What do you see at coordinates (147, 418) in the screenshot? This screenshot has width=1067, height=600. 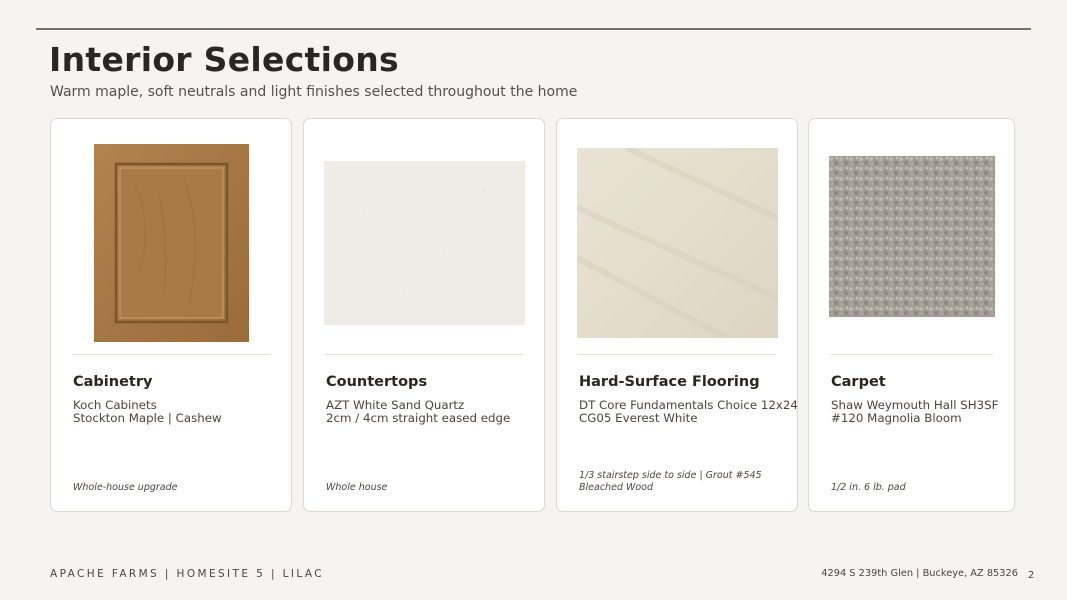 I see `product-detail: Stockton Maple | Cashew` at bounding box center [147, 418].